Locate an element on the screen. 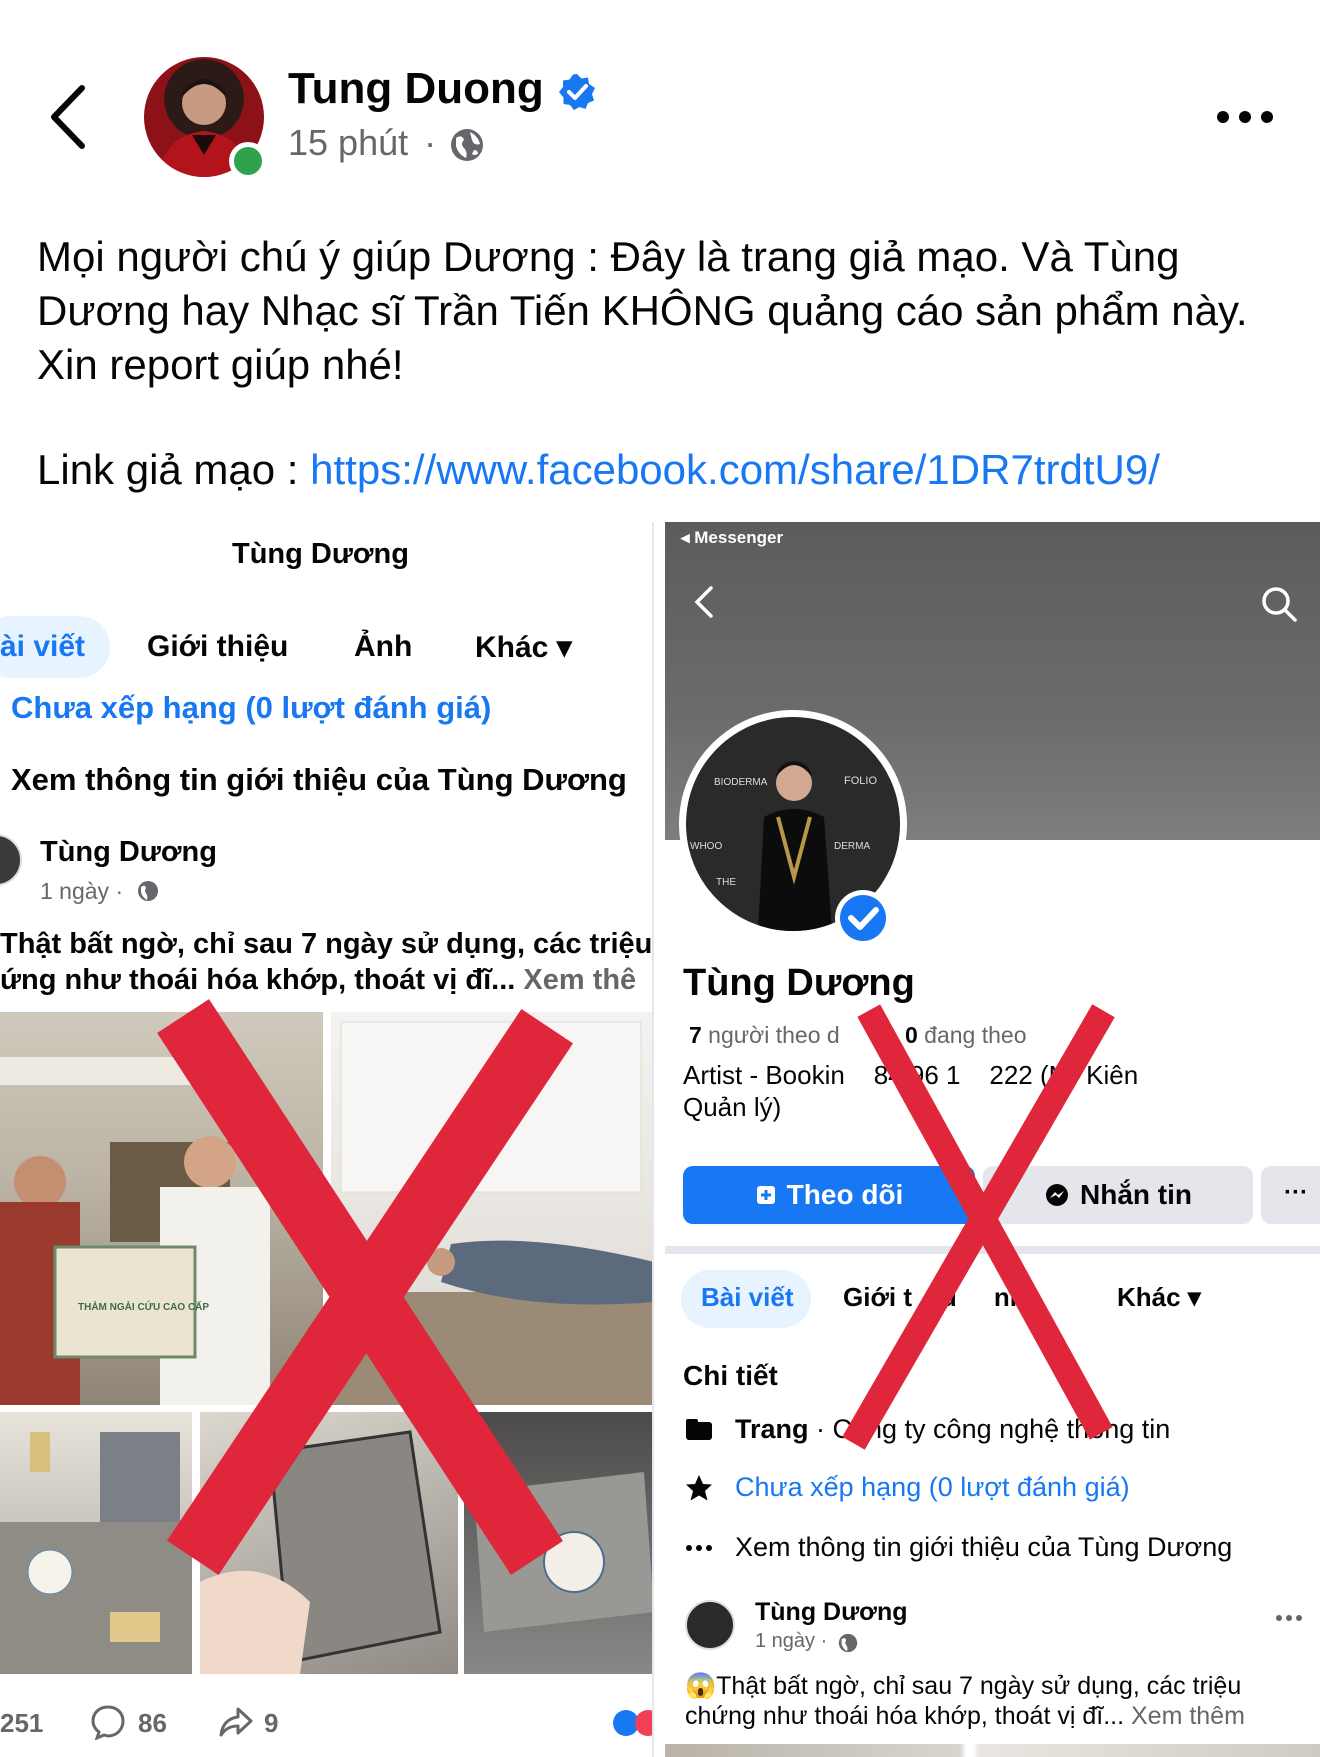  left-rating-link: Chưa xếp hạng (0 lượt đánh giá) is located at coordinates (251, 708).